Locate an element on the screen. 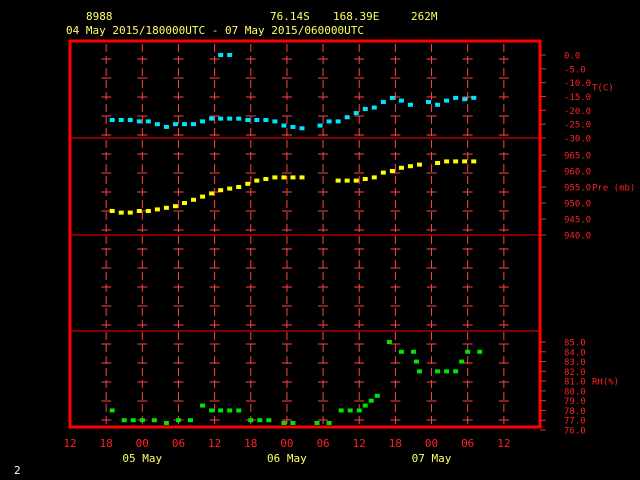  rh-axis-label: RH(%) is located at coordinates (605, 383).